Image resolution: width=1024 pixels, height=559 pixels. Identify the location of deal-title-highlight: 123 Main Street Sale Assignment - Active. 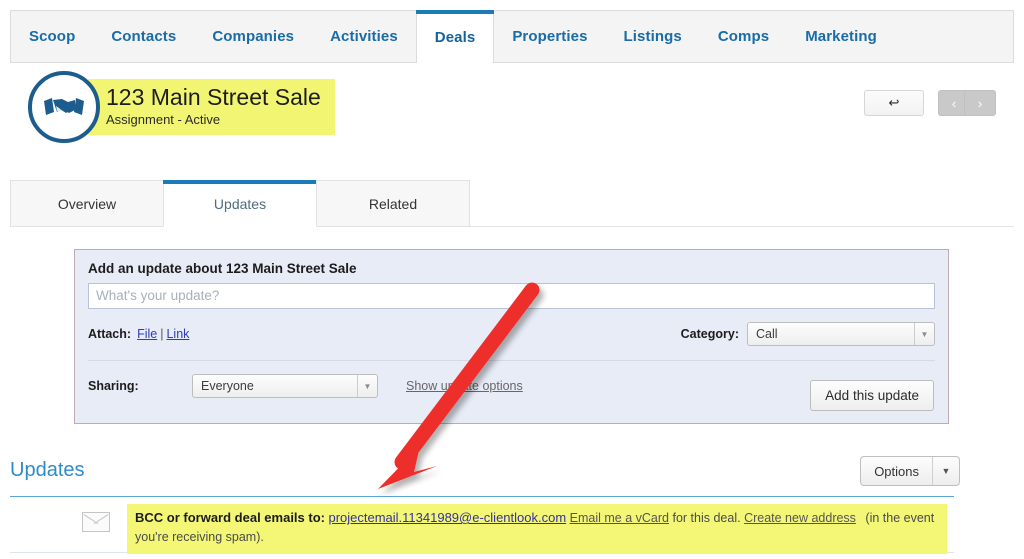
(211, 107).